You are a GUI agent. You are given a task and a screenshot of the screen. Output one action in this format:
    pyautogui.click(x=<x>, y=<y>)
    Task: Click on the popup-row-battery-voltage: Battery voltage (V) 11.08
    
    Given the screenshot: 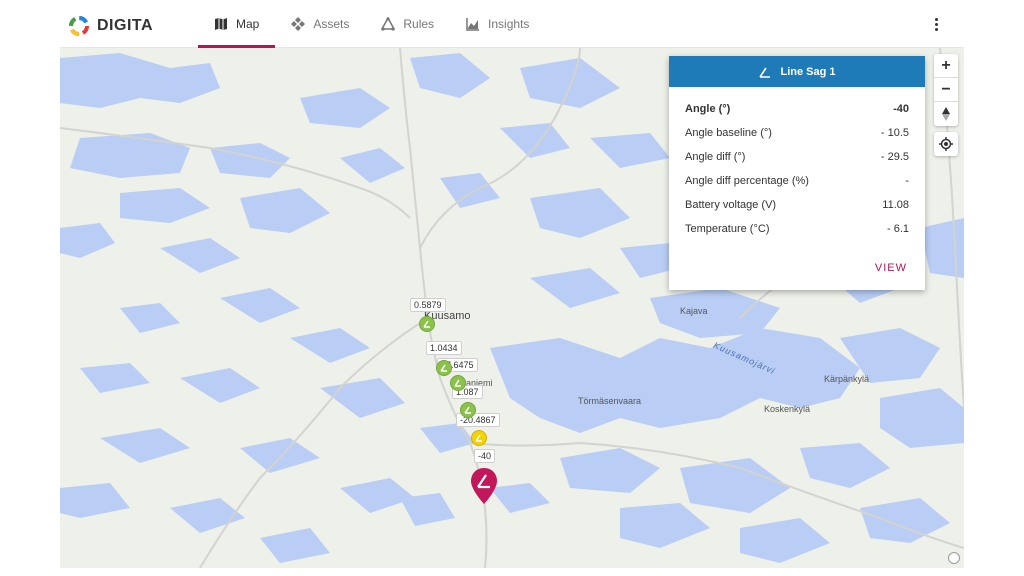 What is the action you would take?
    pyautogui.click(x=797, y=205)
    